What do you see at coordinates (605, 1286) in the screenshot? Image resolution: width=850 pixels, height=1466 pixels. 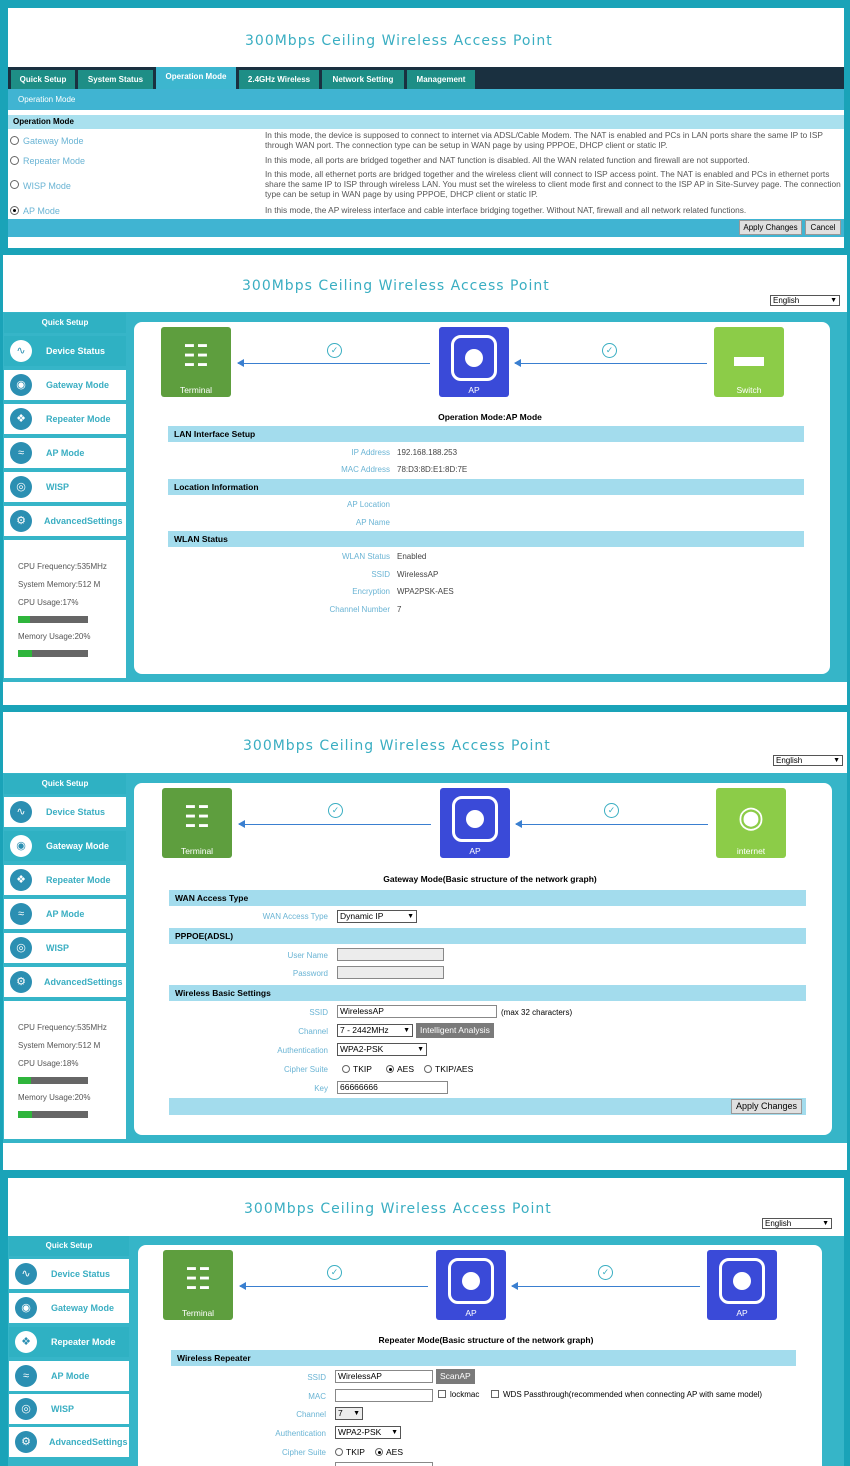 I see `arrow-left-icon` at bounding box center [605, 1286].